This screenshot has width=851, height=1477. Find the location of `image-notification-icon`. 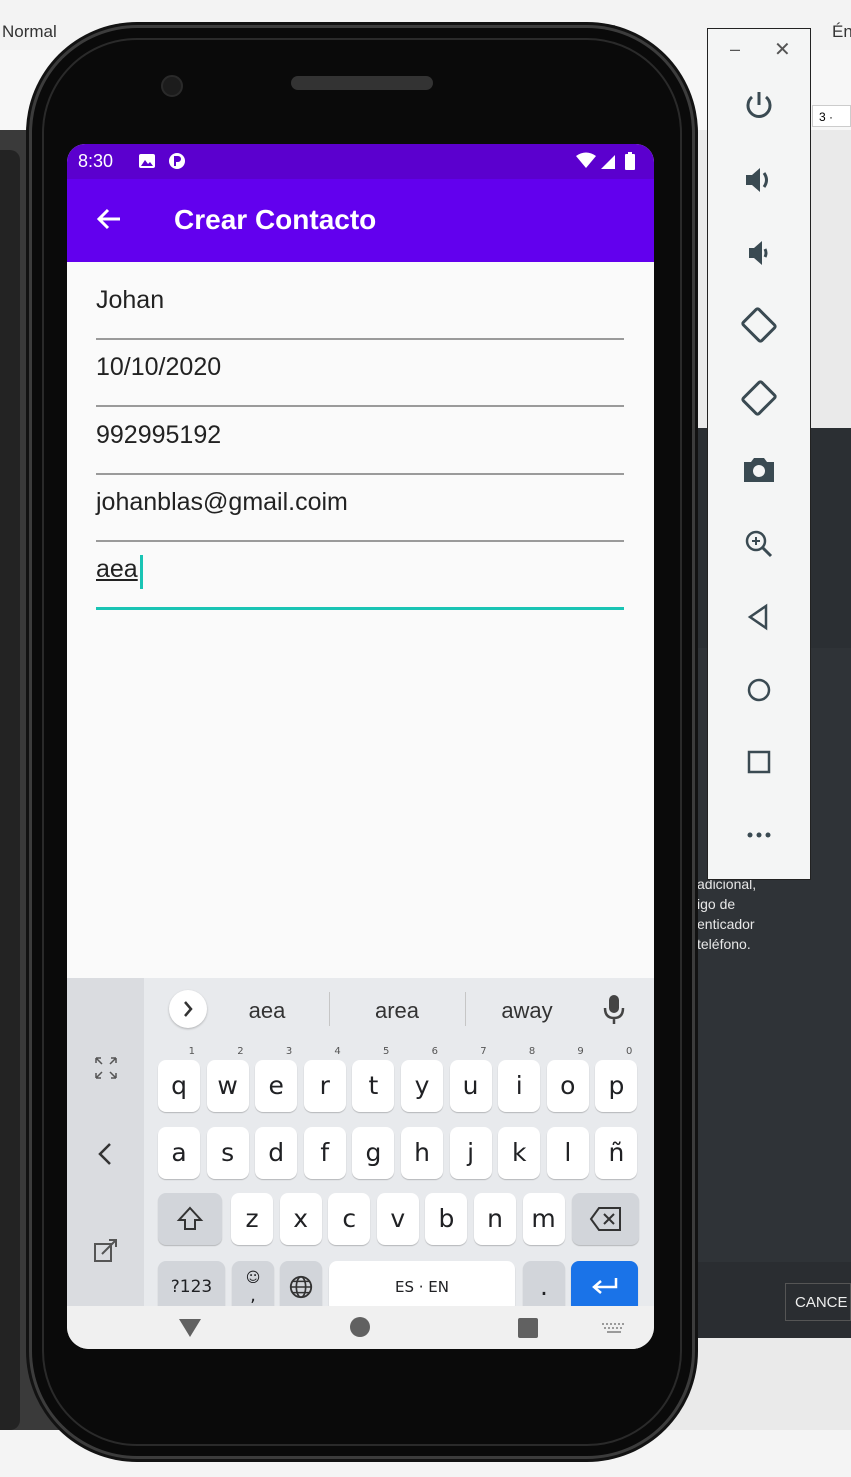

image-notification-icon is located at coordinates (147, 161).